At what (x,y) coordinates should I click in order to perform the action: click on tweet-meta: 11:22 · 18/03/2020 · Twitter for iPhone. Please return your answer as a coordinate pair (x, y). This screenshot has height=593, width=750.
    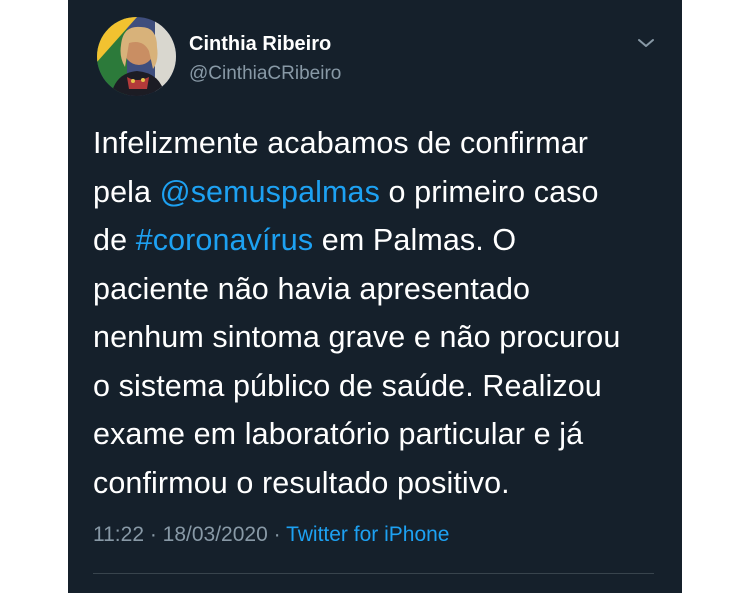
    Looking at the image, I should click on (271, 535).